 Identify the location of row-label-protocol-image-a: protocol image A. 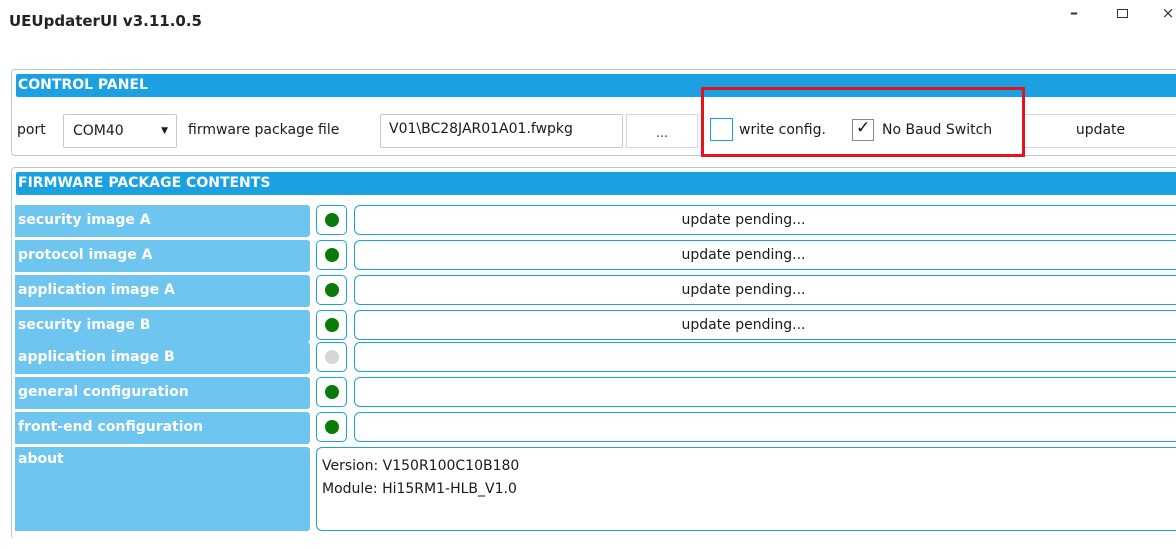
(162, 256).